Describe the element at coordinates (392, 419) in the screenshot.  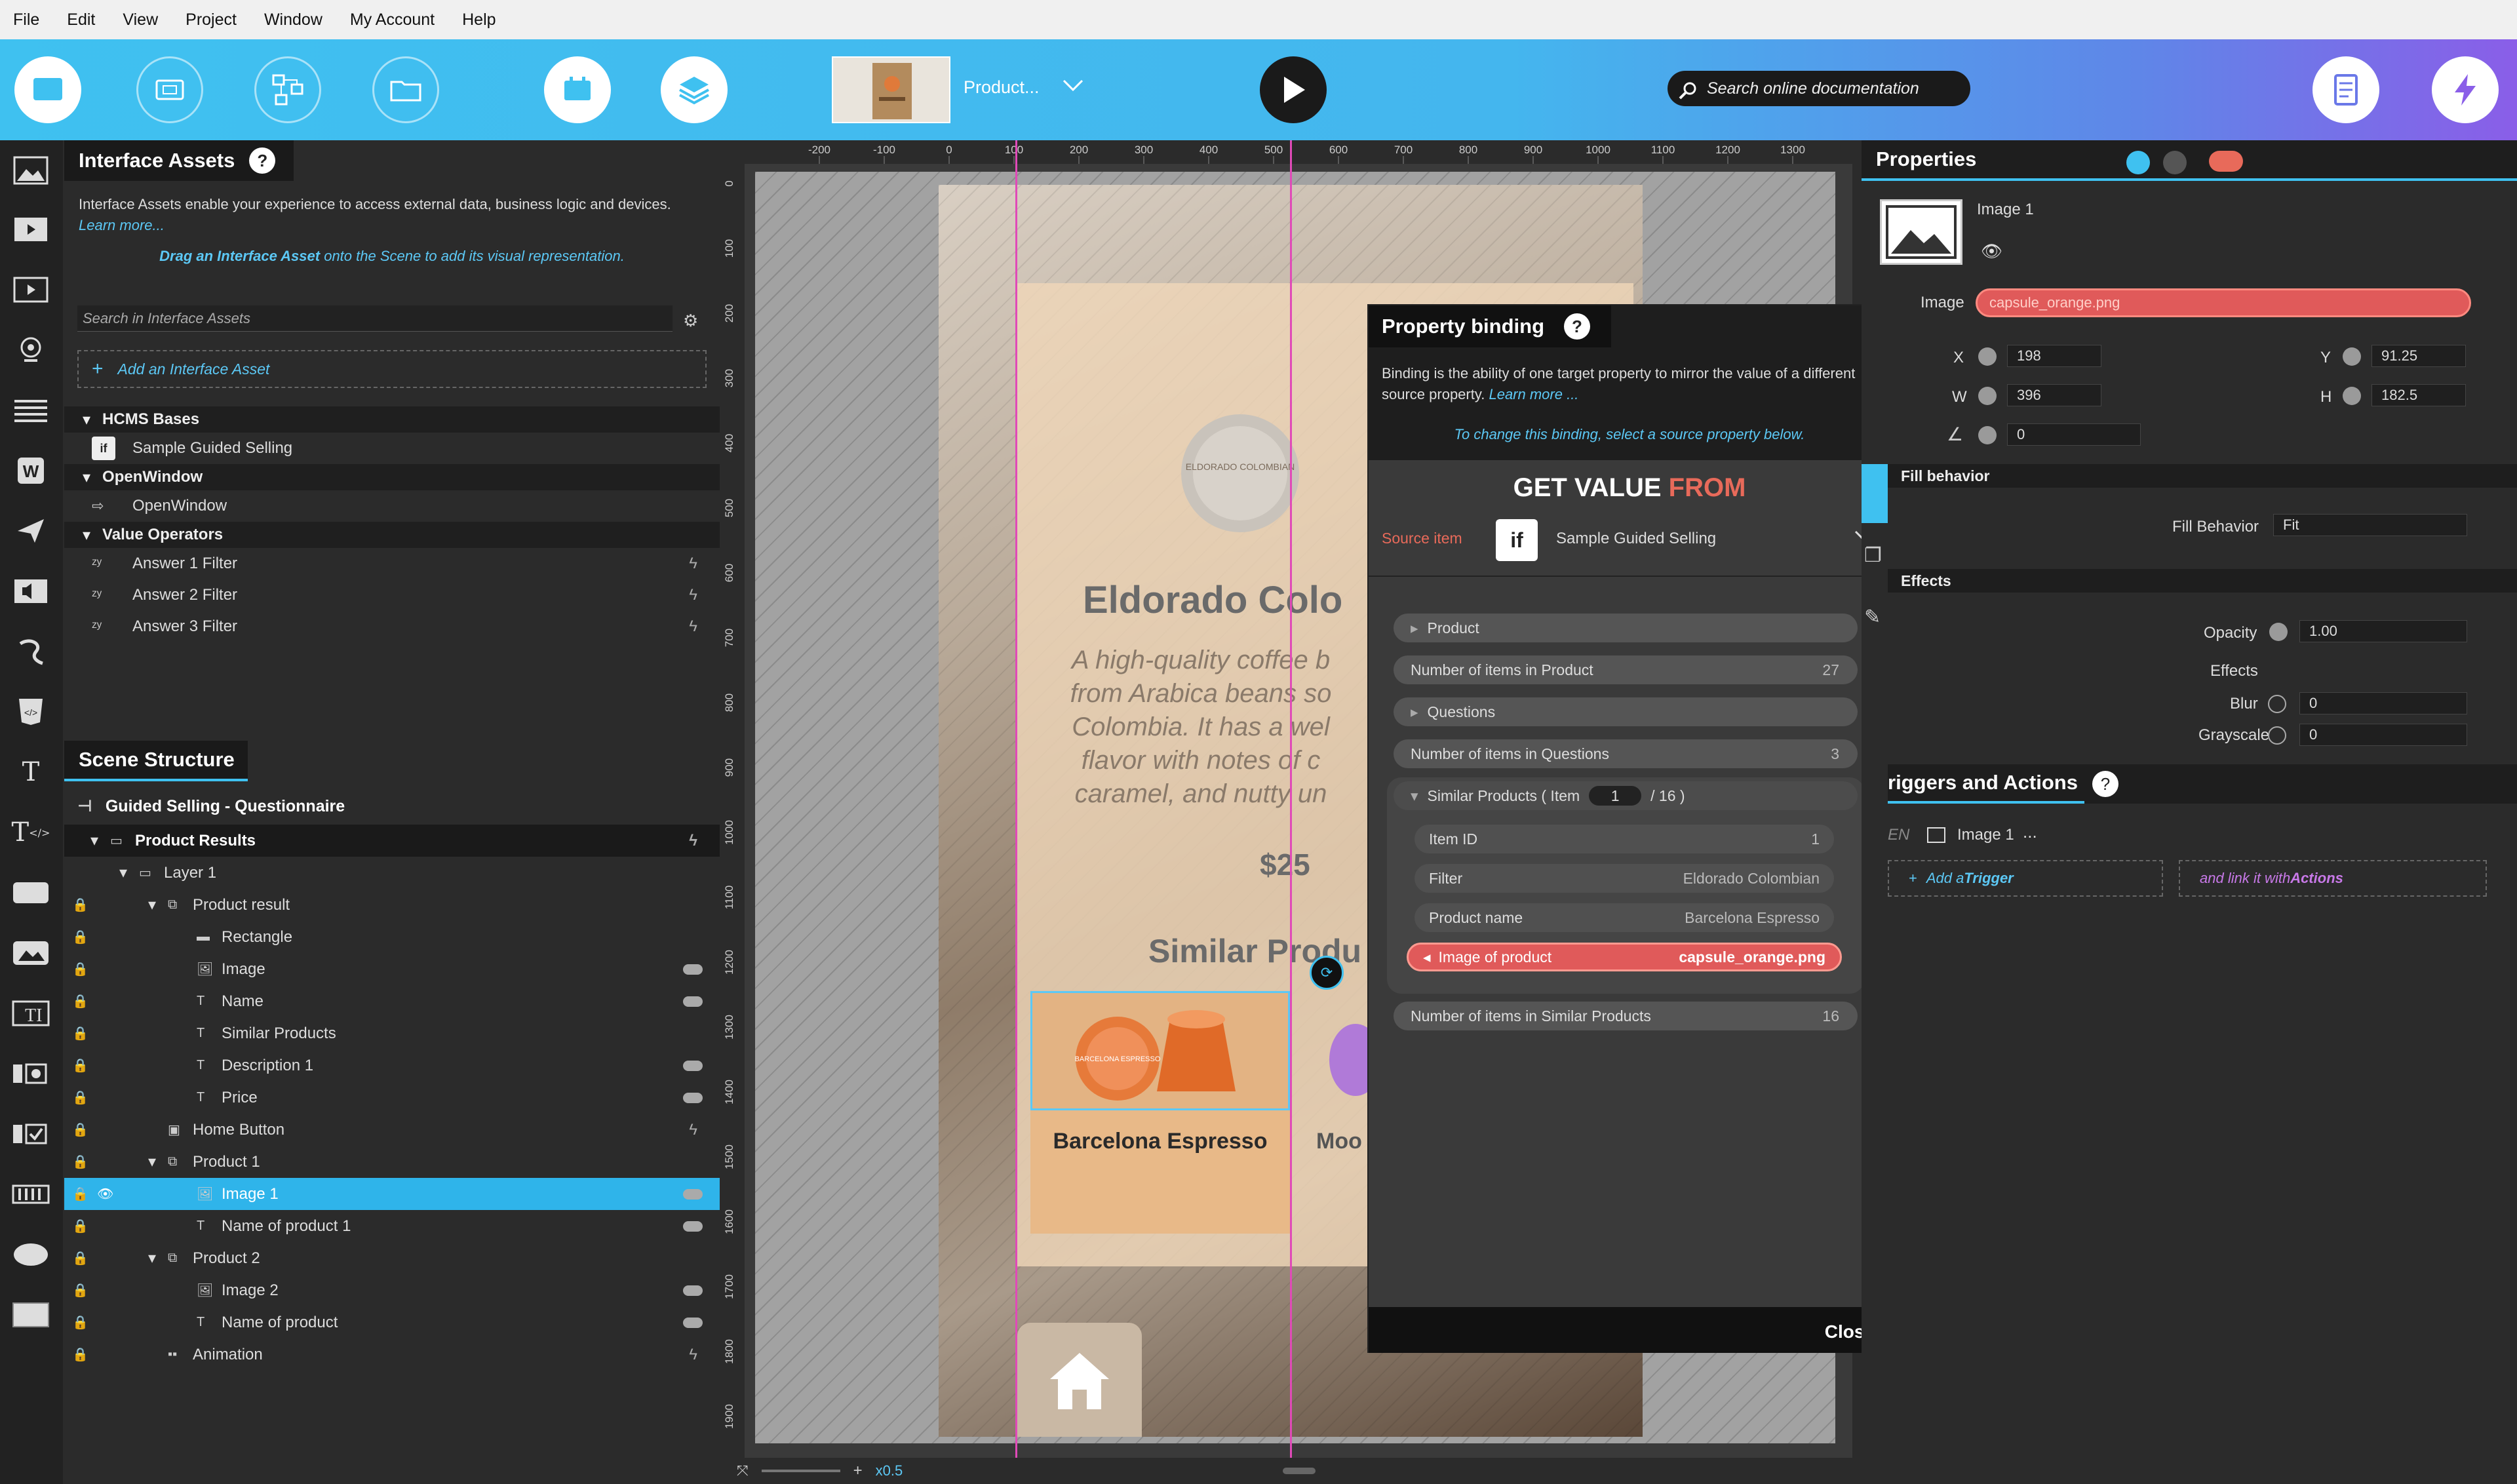
I see `asset-section-header: ▾ HCMS Bases` at that location.